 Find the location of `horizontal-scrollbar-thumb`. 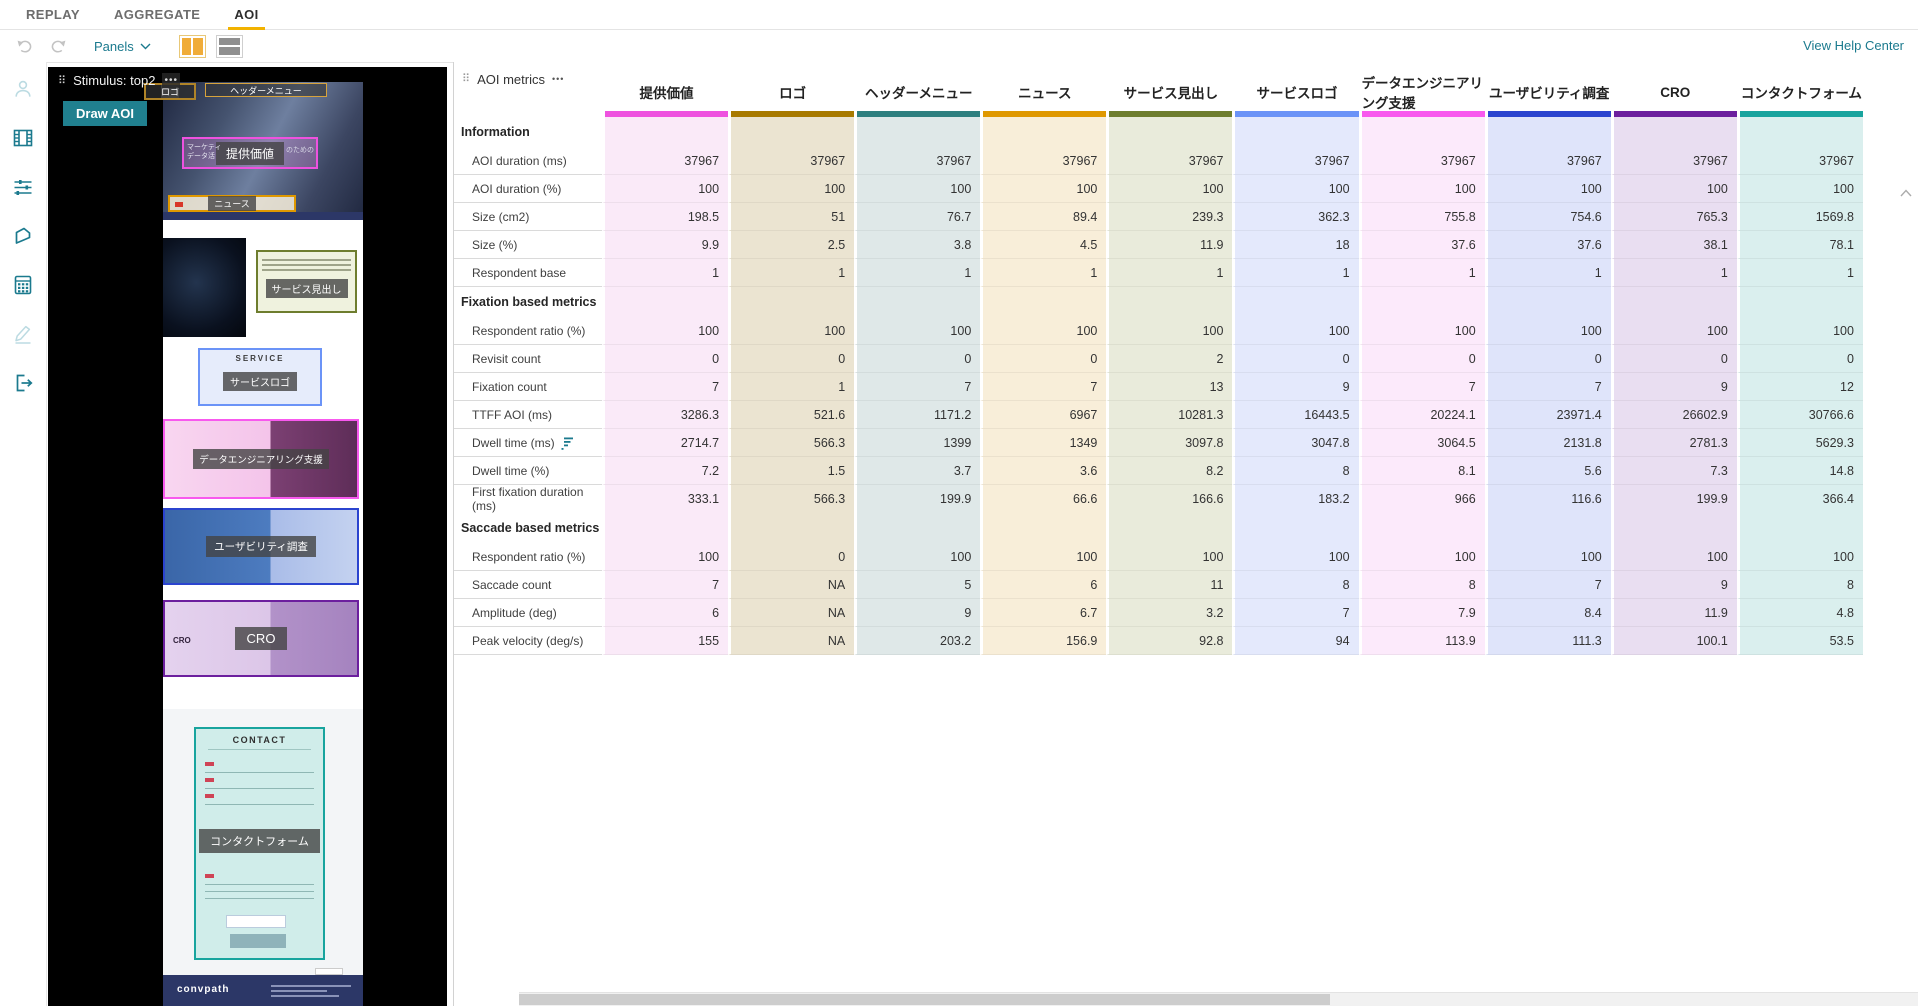

horizontal-scrollbar-thumb is located at coordinates (925, 999).